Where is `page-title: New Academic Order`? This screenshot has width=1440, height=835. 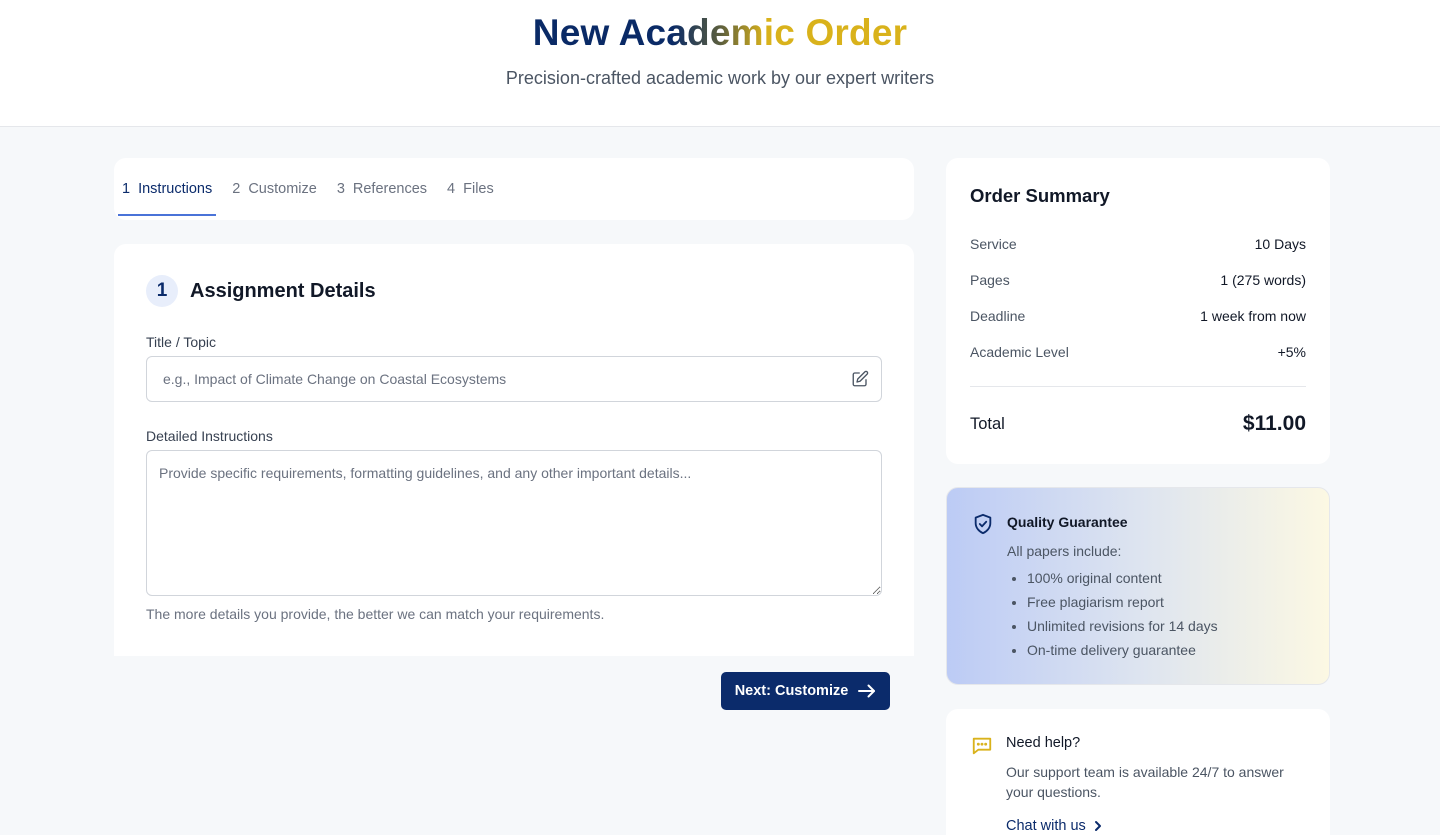 page-title: New Academic Order is located at coordinates (720, 32).